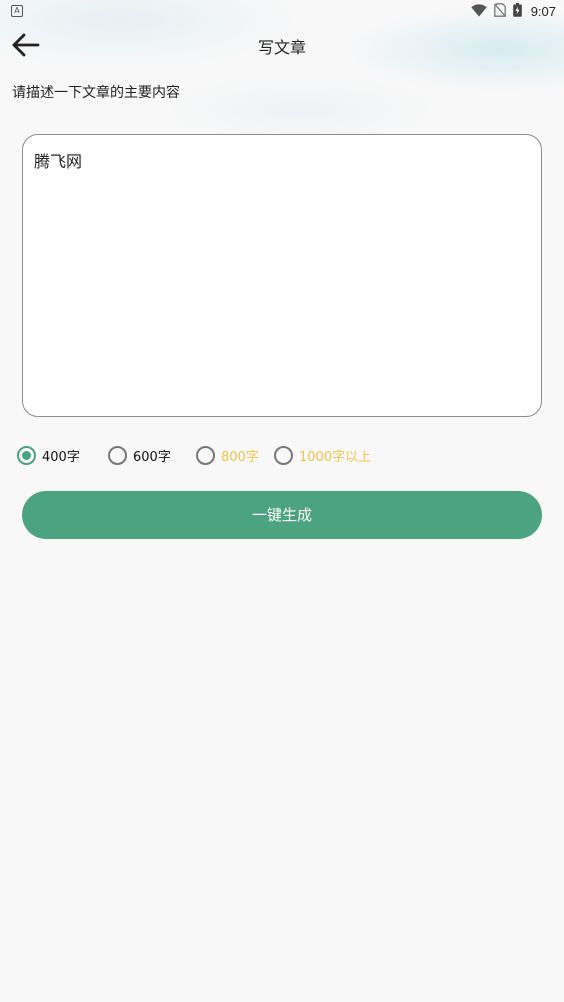 The image size is (564, 1002). What do you see at coordinates (96, 93) in the screenshot?
I see `prompt-label: 请描述一下文章的主要内容` at bounding box center [96, 93].